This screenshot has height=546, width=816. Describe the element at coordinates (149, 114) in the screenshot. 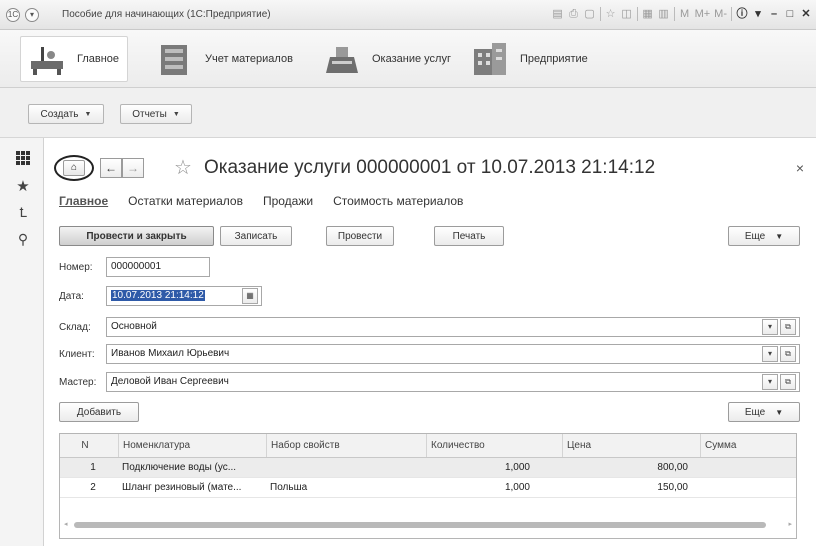

I see `reports-label: Отчеты` at that location.